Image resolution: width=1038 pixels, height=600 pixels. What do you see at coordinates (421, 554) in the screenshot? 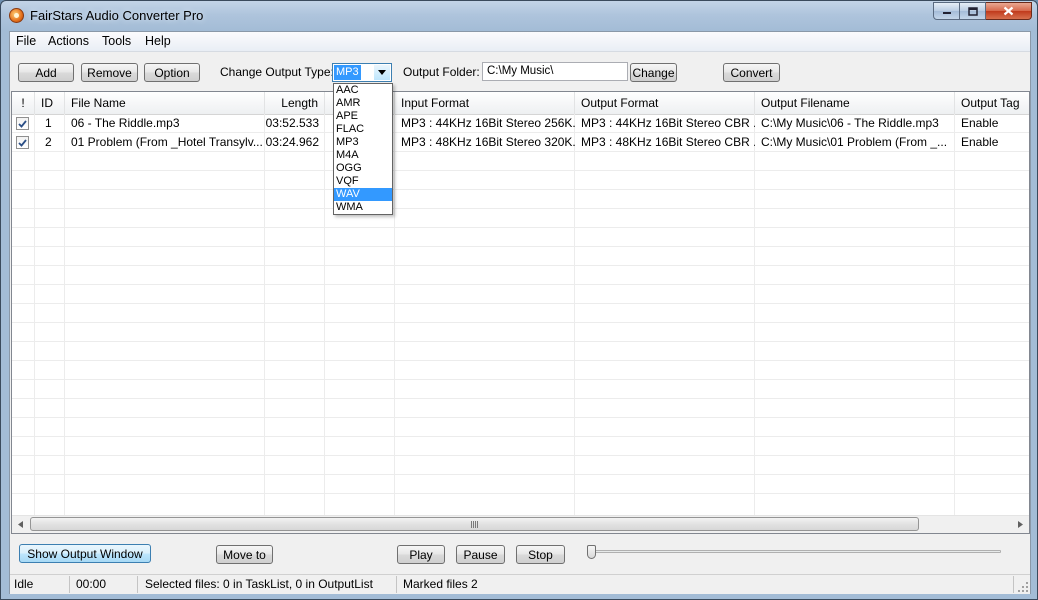
I see `play-button: Play` at bounding box center [421, 554].